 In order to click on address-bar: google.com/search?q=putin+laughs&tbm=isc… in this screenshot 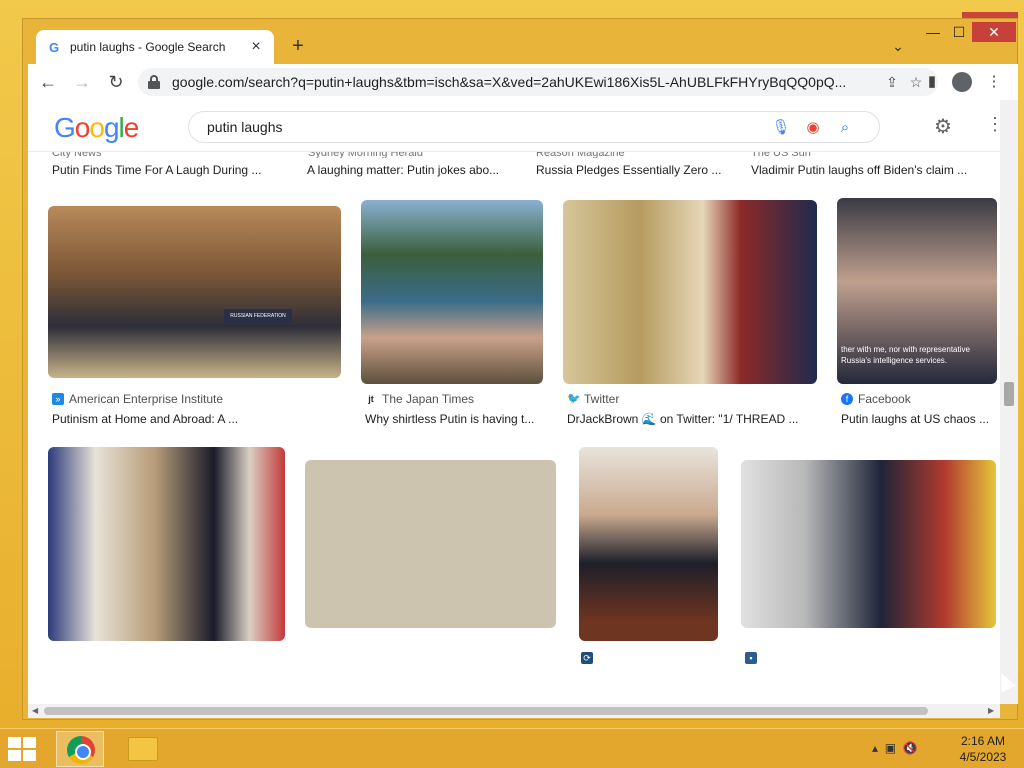, I will do `click(538, 82)`.